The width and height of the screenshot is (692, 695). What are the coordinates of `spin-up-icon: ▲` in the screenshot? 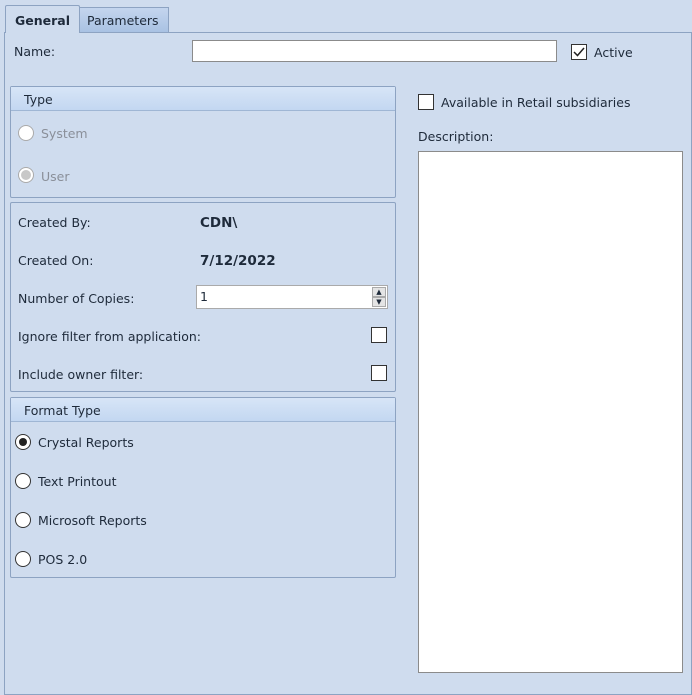 It's located at (379, 292).